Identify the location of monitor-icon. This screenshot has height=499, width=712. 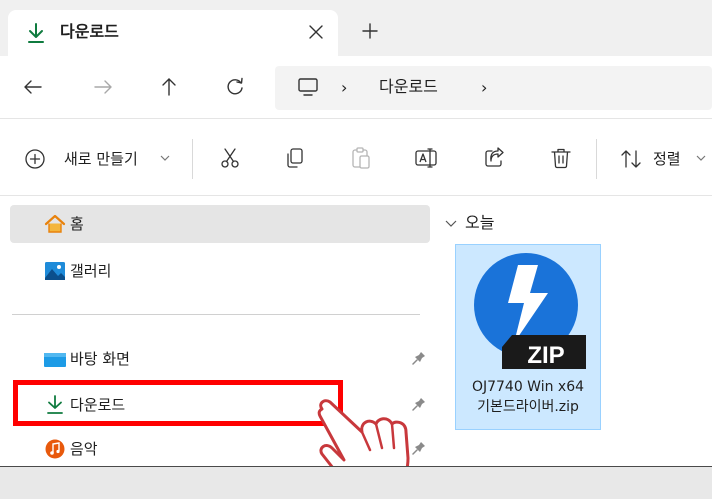
(308, 87).